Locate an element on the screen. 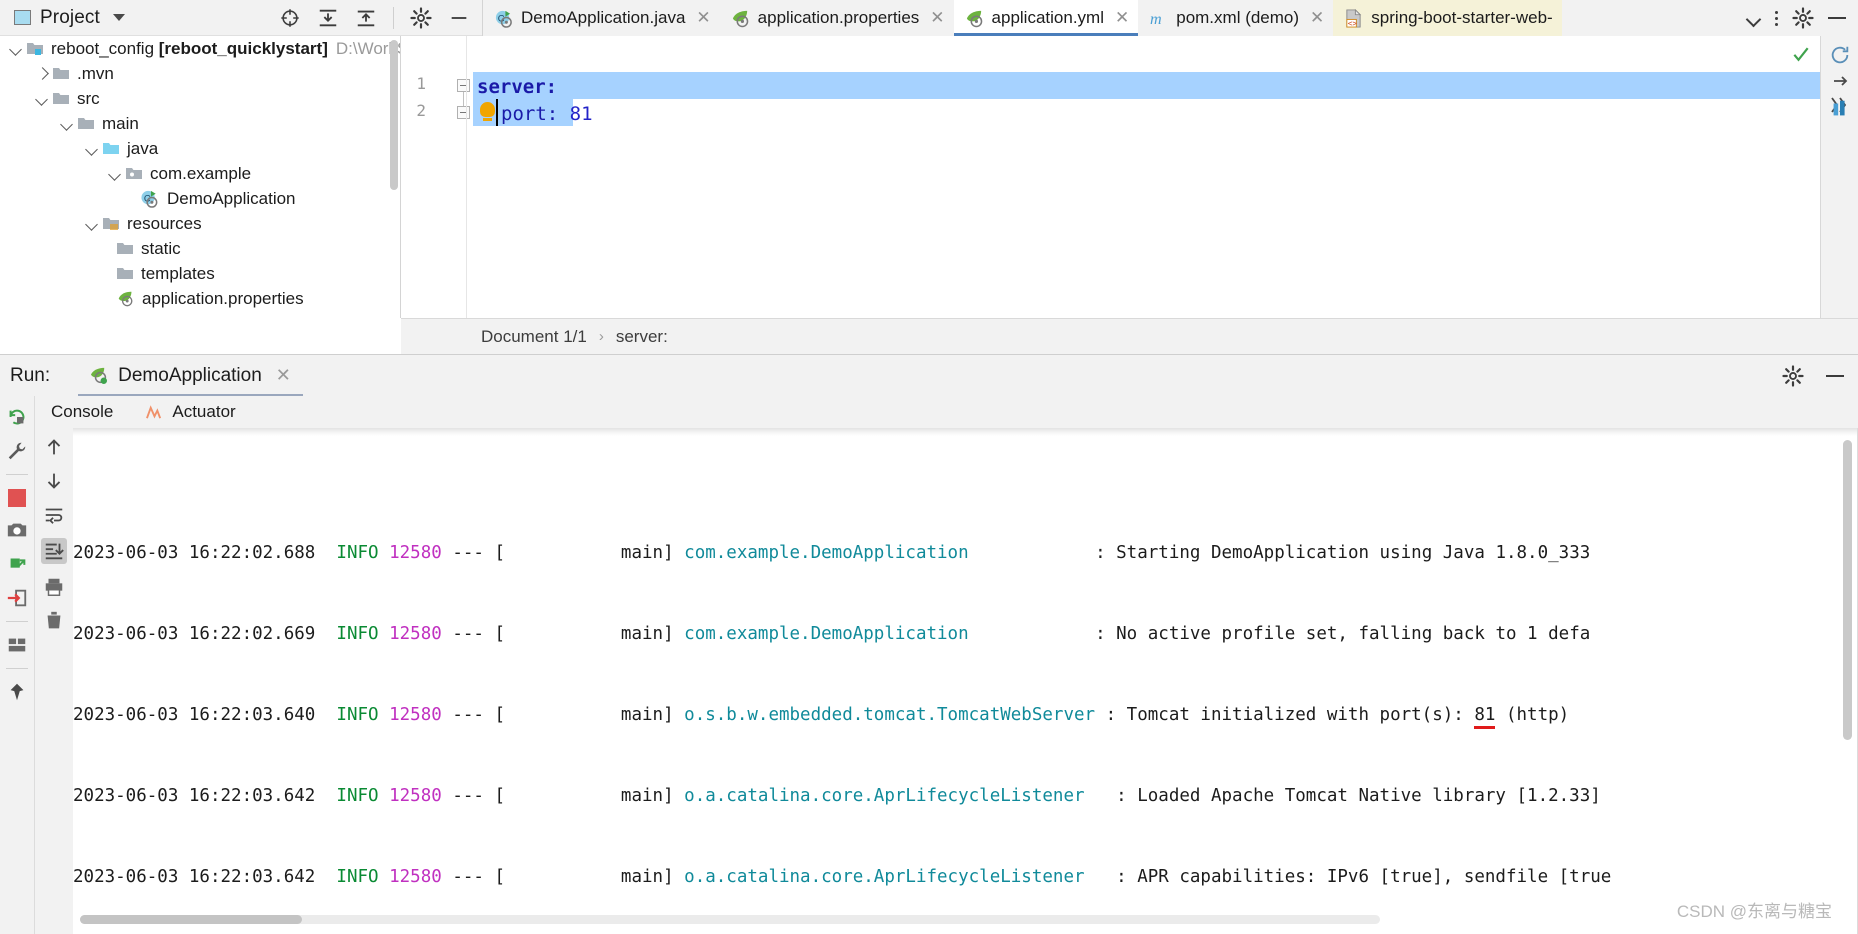 The width and height of the screenshot is (1858, 934). rerun-icon is located at coordinates (17, 417).